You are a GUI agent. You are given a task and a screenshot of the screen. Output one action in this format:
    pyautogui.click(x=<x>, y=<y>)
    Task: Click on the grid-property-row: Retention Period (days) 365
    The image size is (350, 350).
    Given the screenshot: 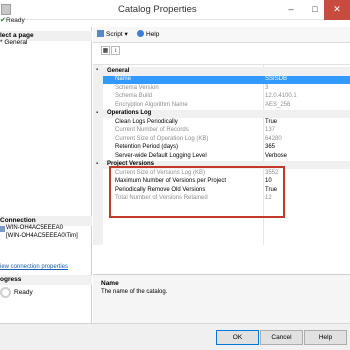 What is the action you would take?
    pyautogui.click(x=226, y=148)
    